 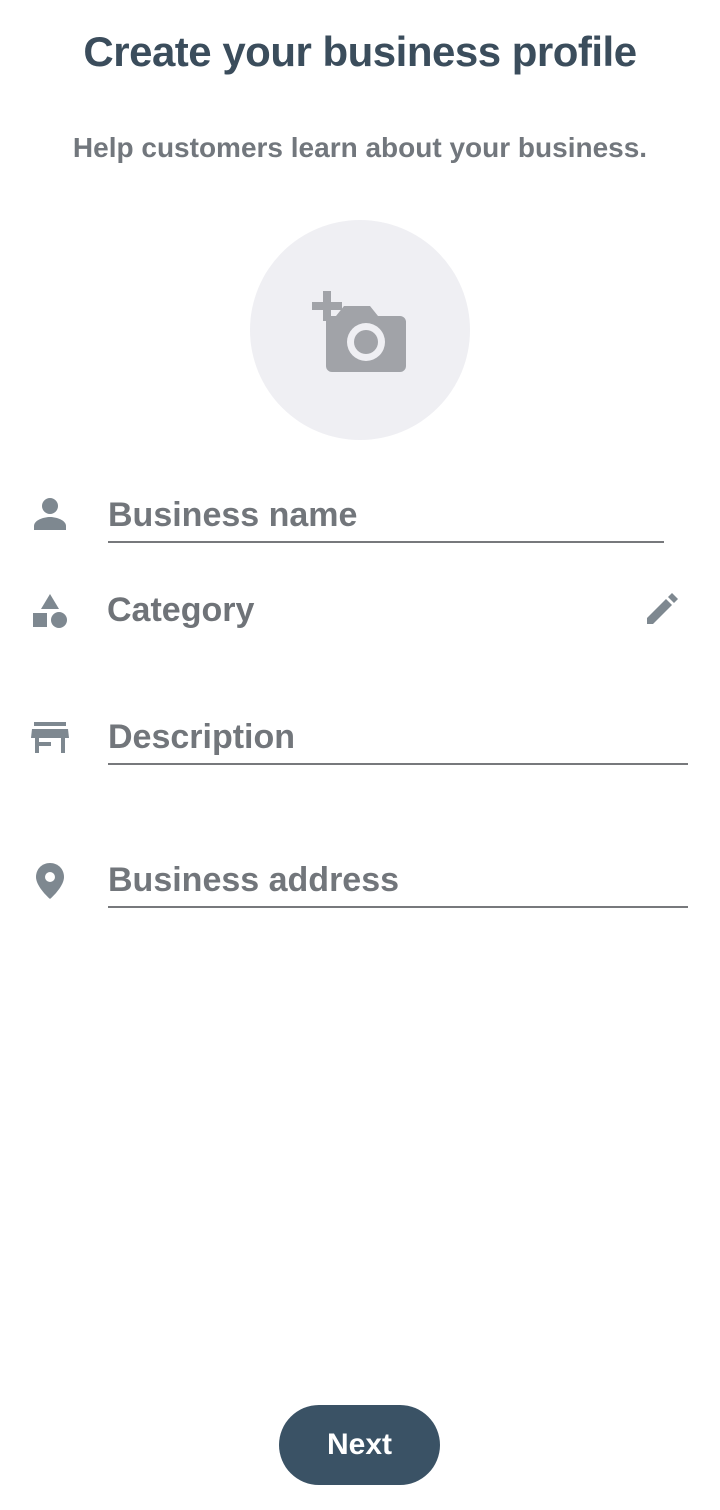 What do you see at coordinates (398, 884) in the screenshot?
I see `business-address-input` at bounding box center [398, 884].